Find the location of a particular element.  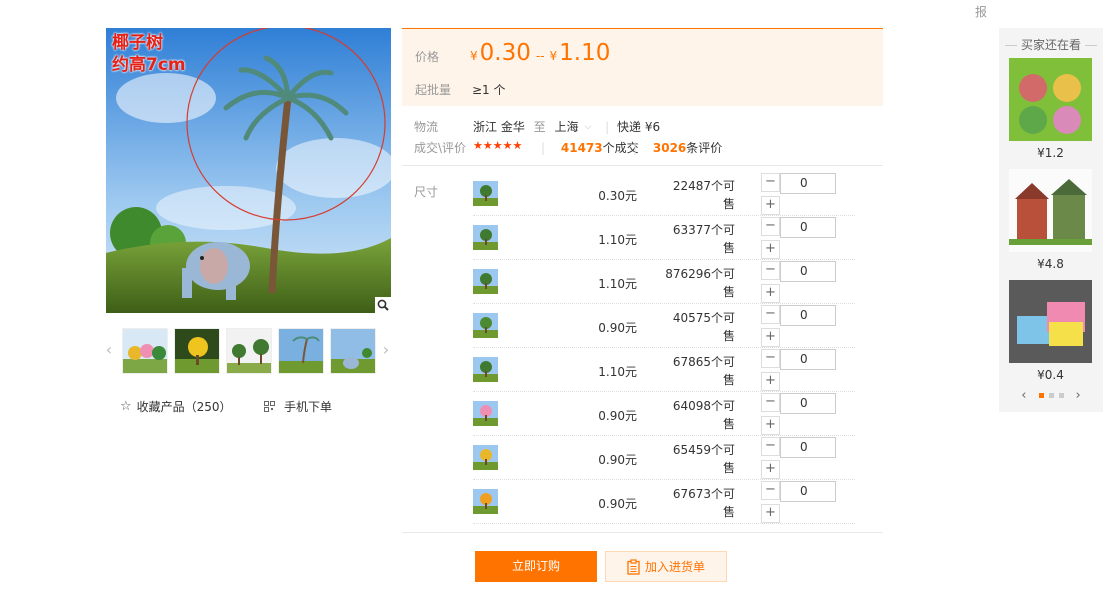

report-link: 报 is located at coordinates (981, 11).